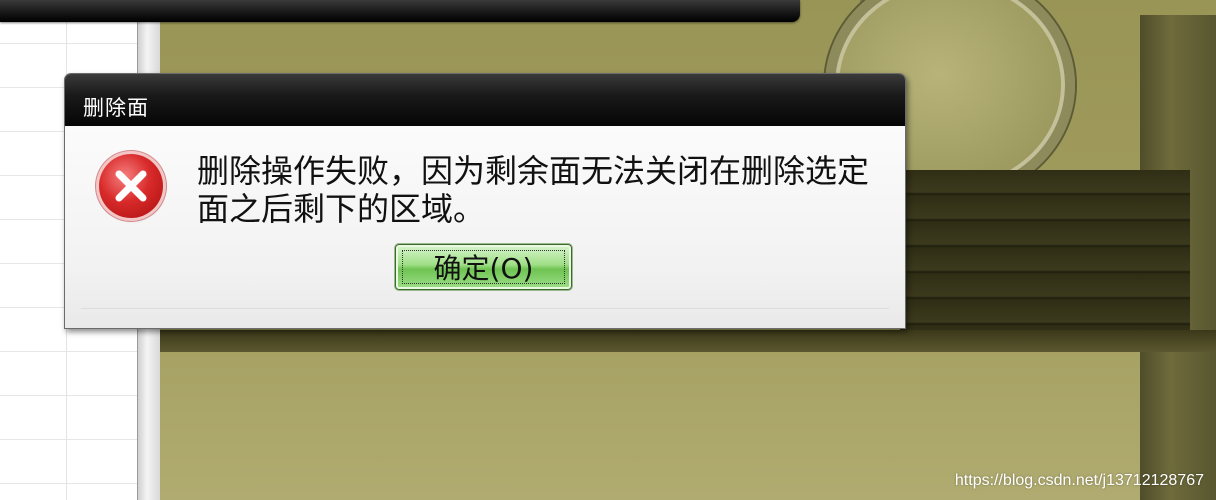  I want to click on ok-button: 确定(O), so click(483, 267).